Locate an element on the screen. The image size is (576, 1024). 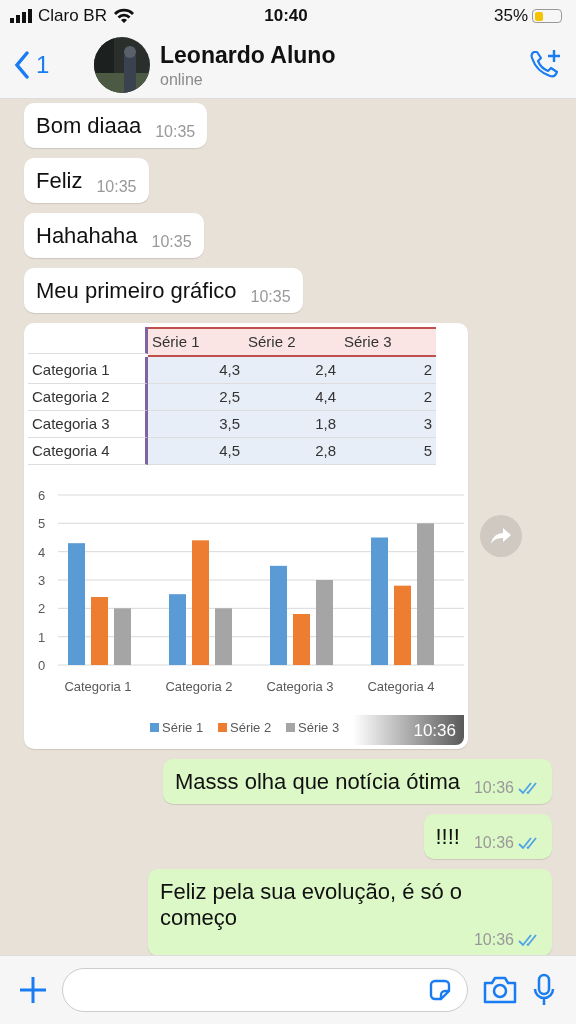
axis-tick-label: 3 is located at coordinates (42, 580).